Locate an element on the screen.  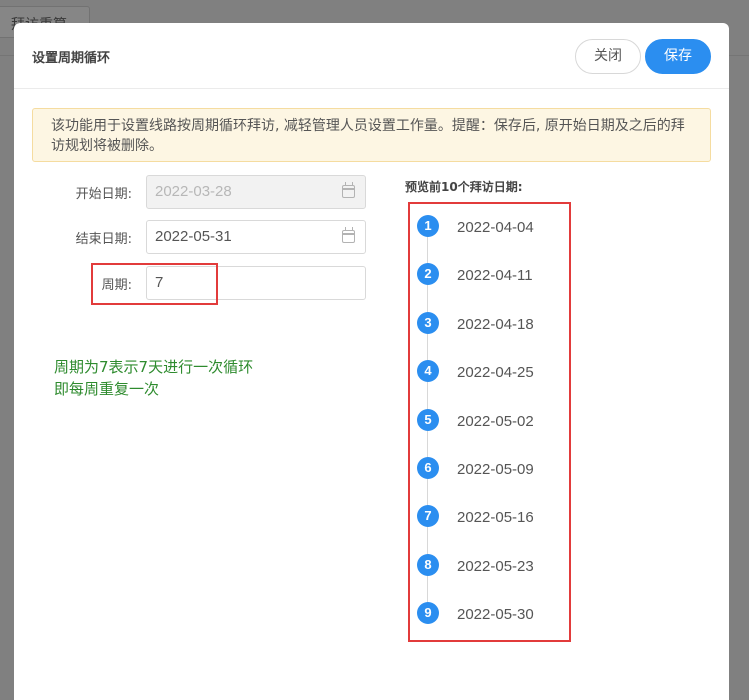
timeline-item: 8 2022-05-23 is located at coordinates (489, 568).